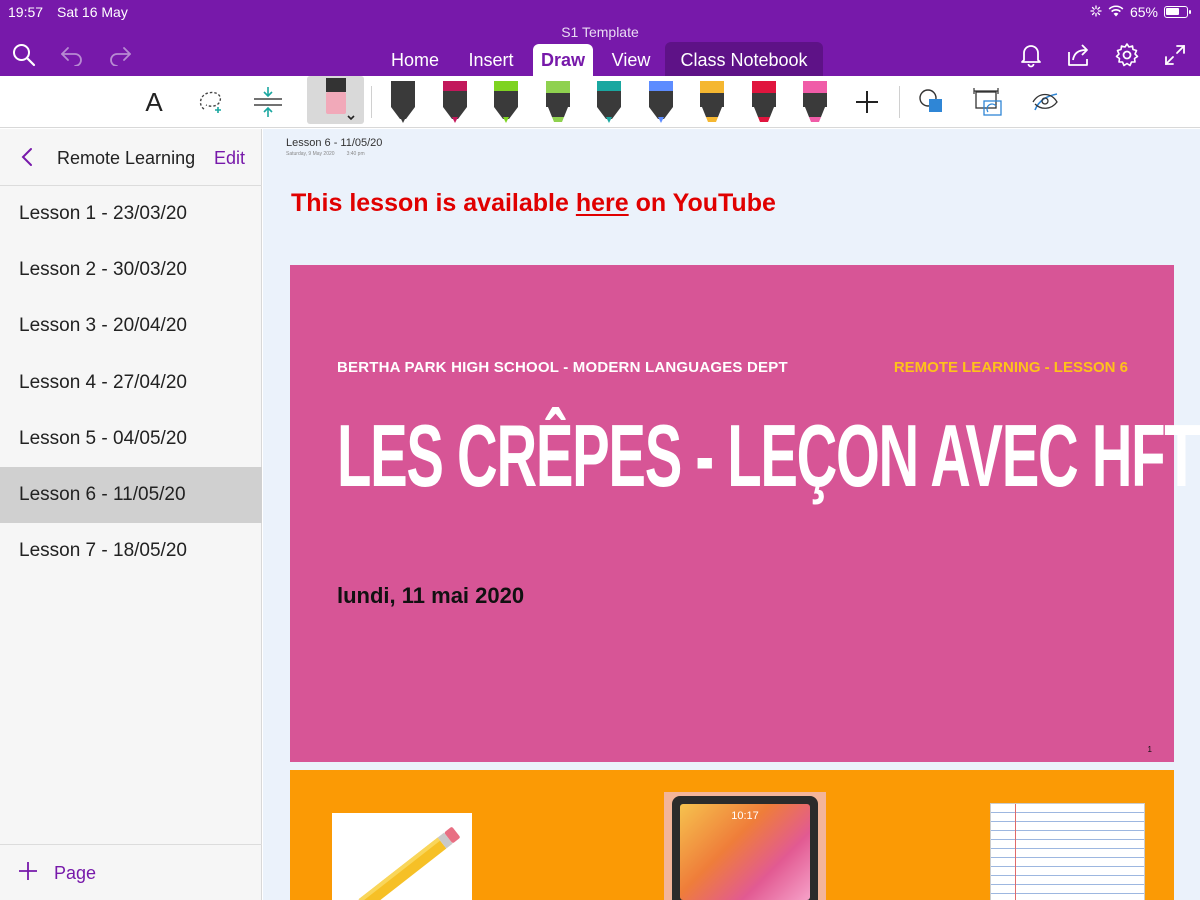 The height and width of the screenshot is (900, 1200). I want to click on tab-insert: Insert, so click(491, 60).